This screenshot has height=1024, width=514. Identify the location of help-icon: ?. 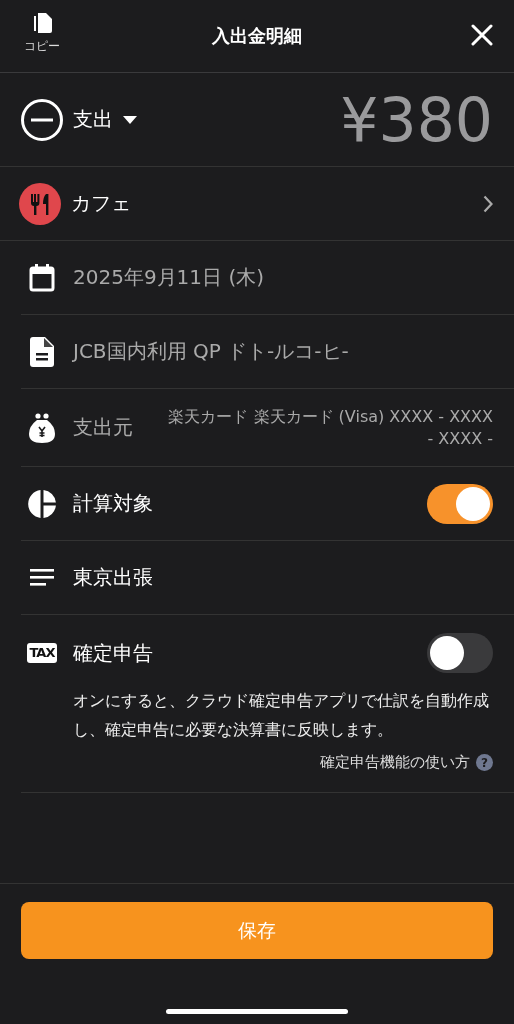
(484, 762).